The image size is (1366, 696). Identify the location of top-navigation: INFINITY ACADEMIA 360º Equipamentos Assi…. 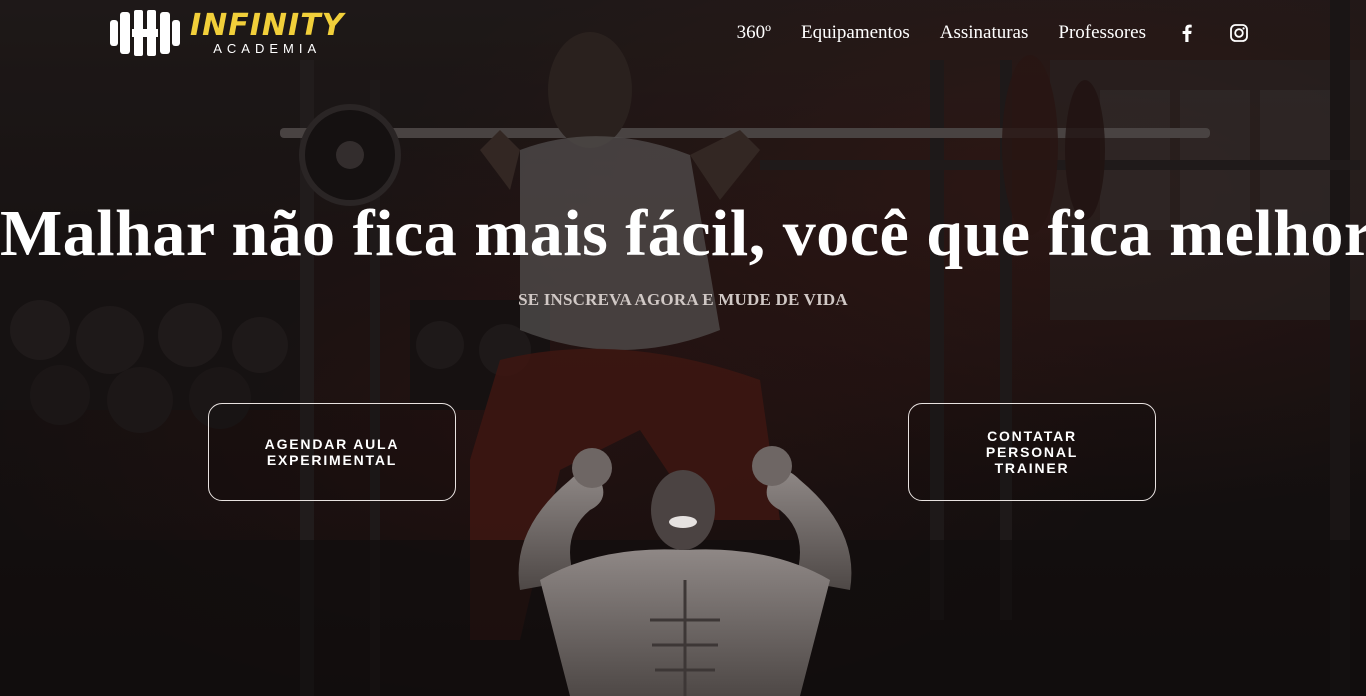
(683, 33).